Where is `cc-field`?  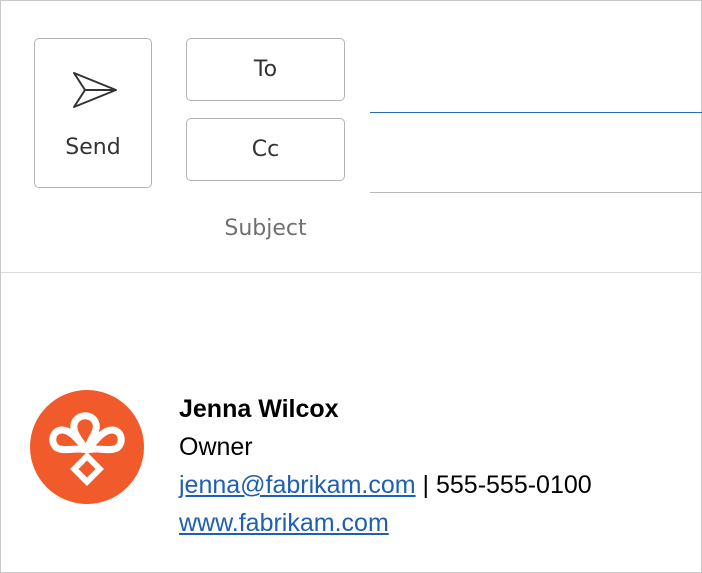
cc-field is located at coordinates (536, 161).